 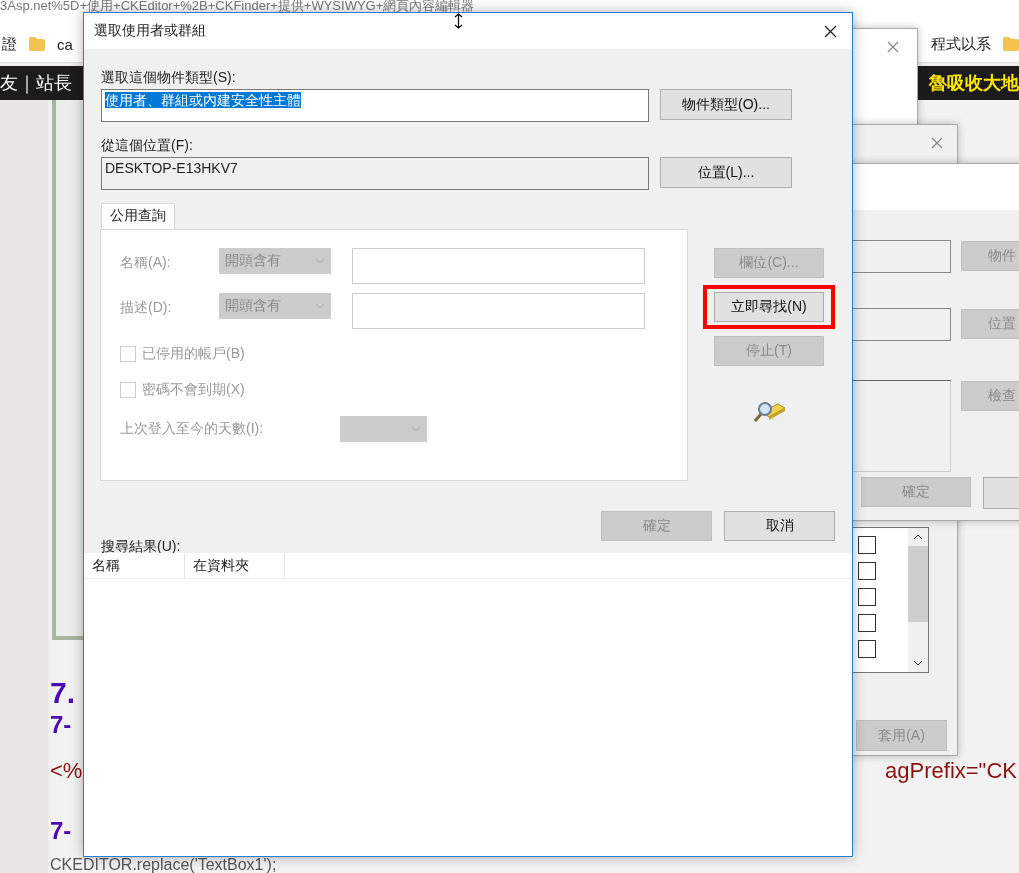 I want to click on checkbox-label: 已停用的帳戶(B), so click(x=193, y=353).